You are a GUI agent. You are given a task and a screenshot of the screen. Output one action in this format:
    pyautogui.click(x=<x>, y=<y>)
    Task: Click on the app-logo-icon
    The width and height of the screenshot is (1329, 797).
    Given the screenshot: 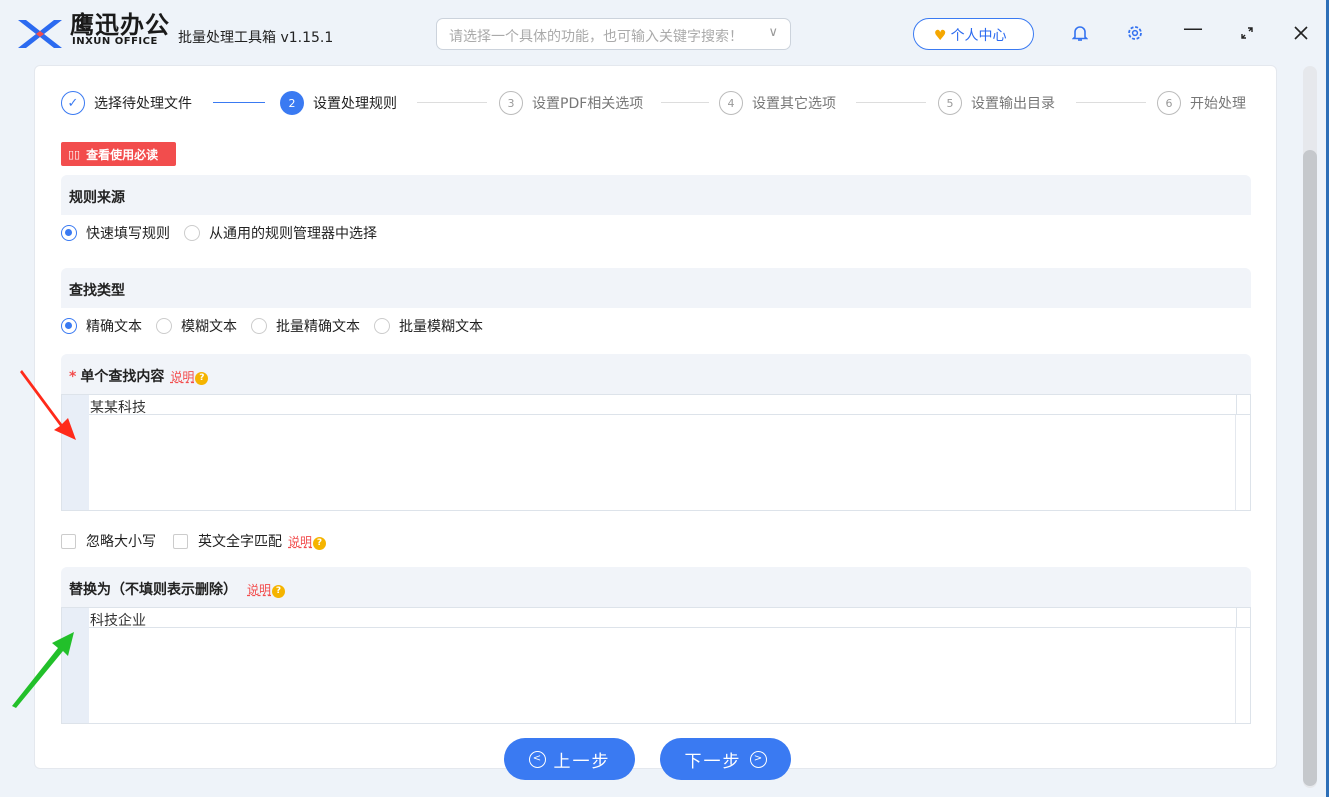 What is the action you would take?
    pyautogui.click(x=40, y=34)
    